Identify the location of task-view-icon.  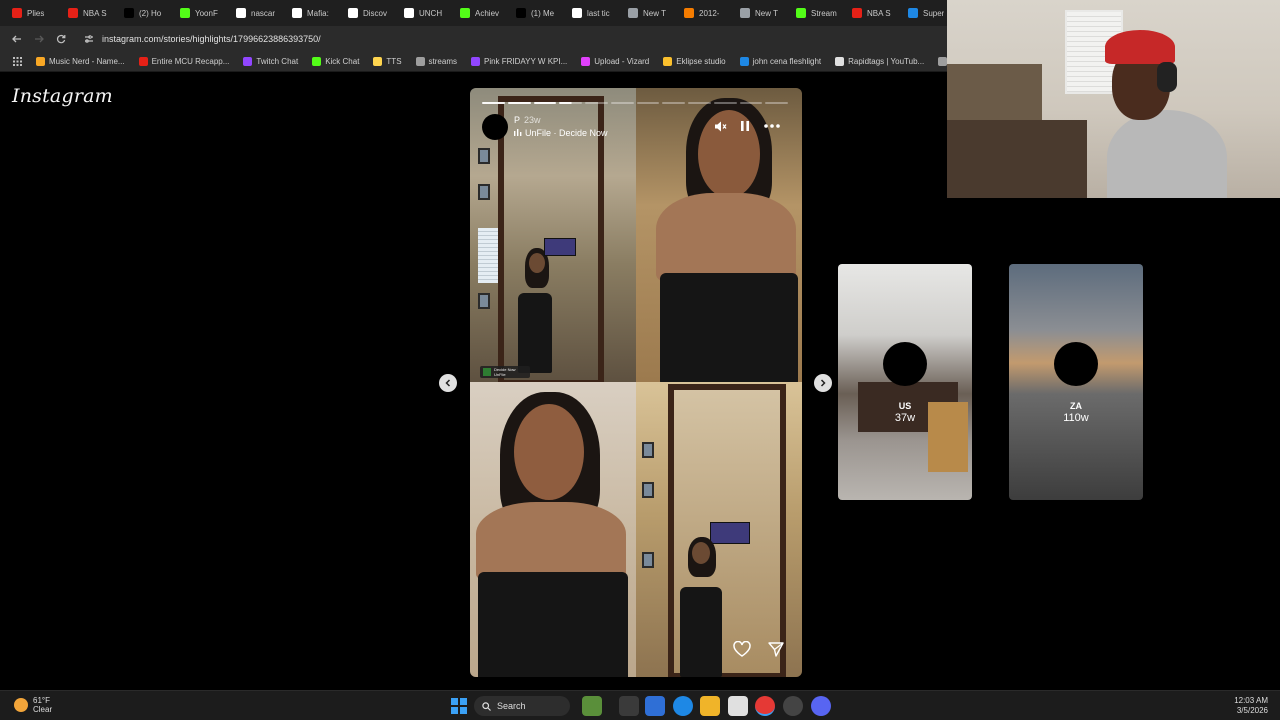
(629, 706).